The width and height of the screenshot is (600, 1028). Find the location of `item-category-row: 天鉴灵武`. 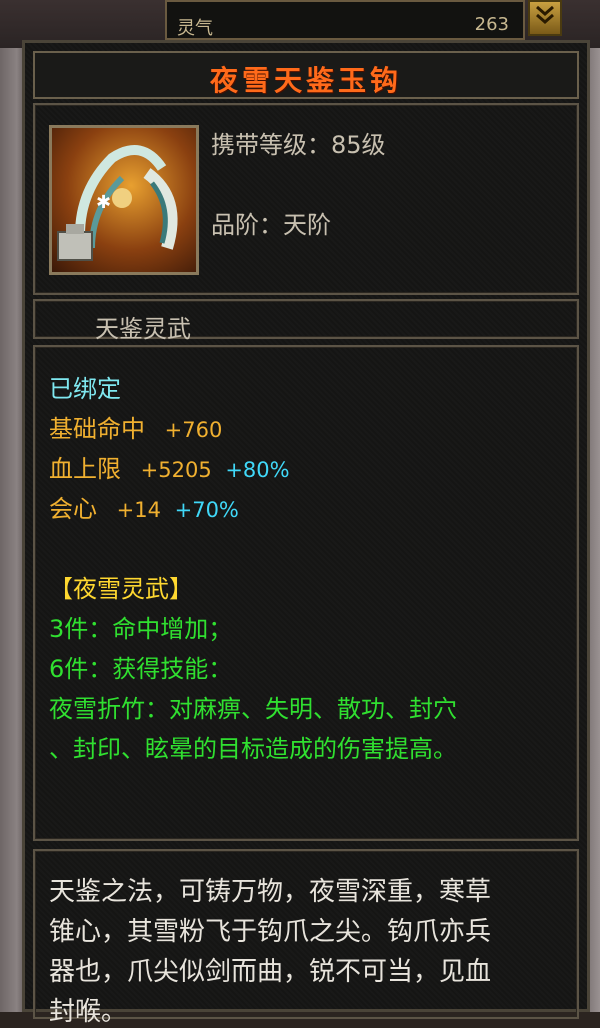

item-category-row: 天鉴灵武 is located at coordinates (306, 321).